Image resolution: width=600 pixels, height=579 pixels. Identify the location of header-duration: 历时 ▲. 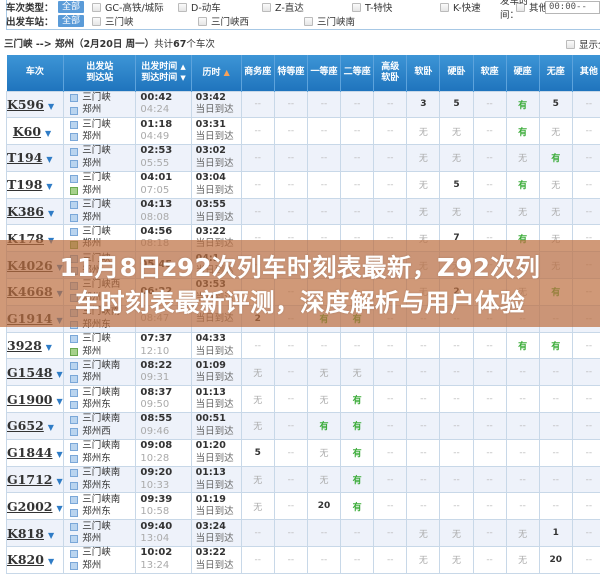
(216, 73).